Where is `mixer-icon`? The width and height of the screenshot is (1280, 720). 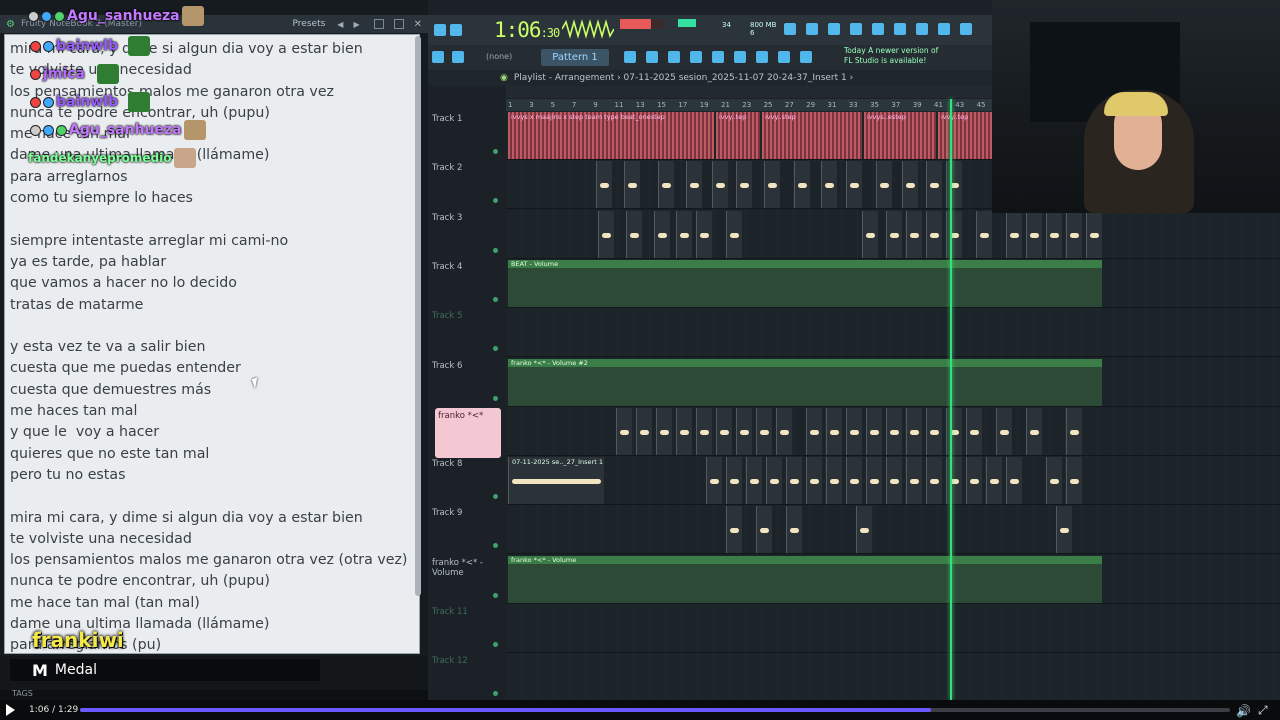 mixer-icon is located at coordinates (674, 57).